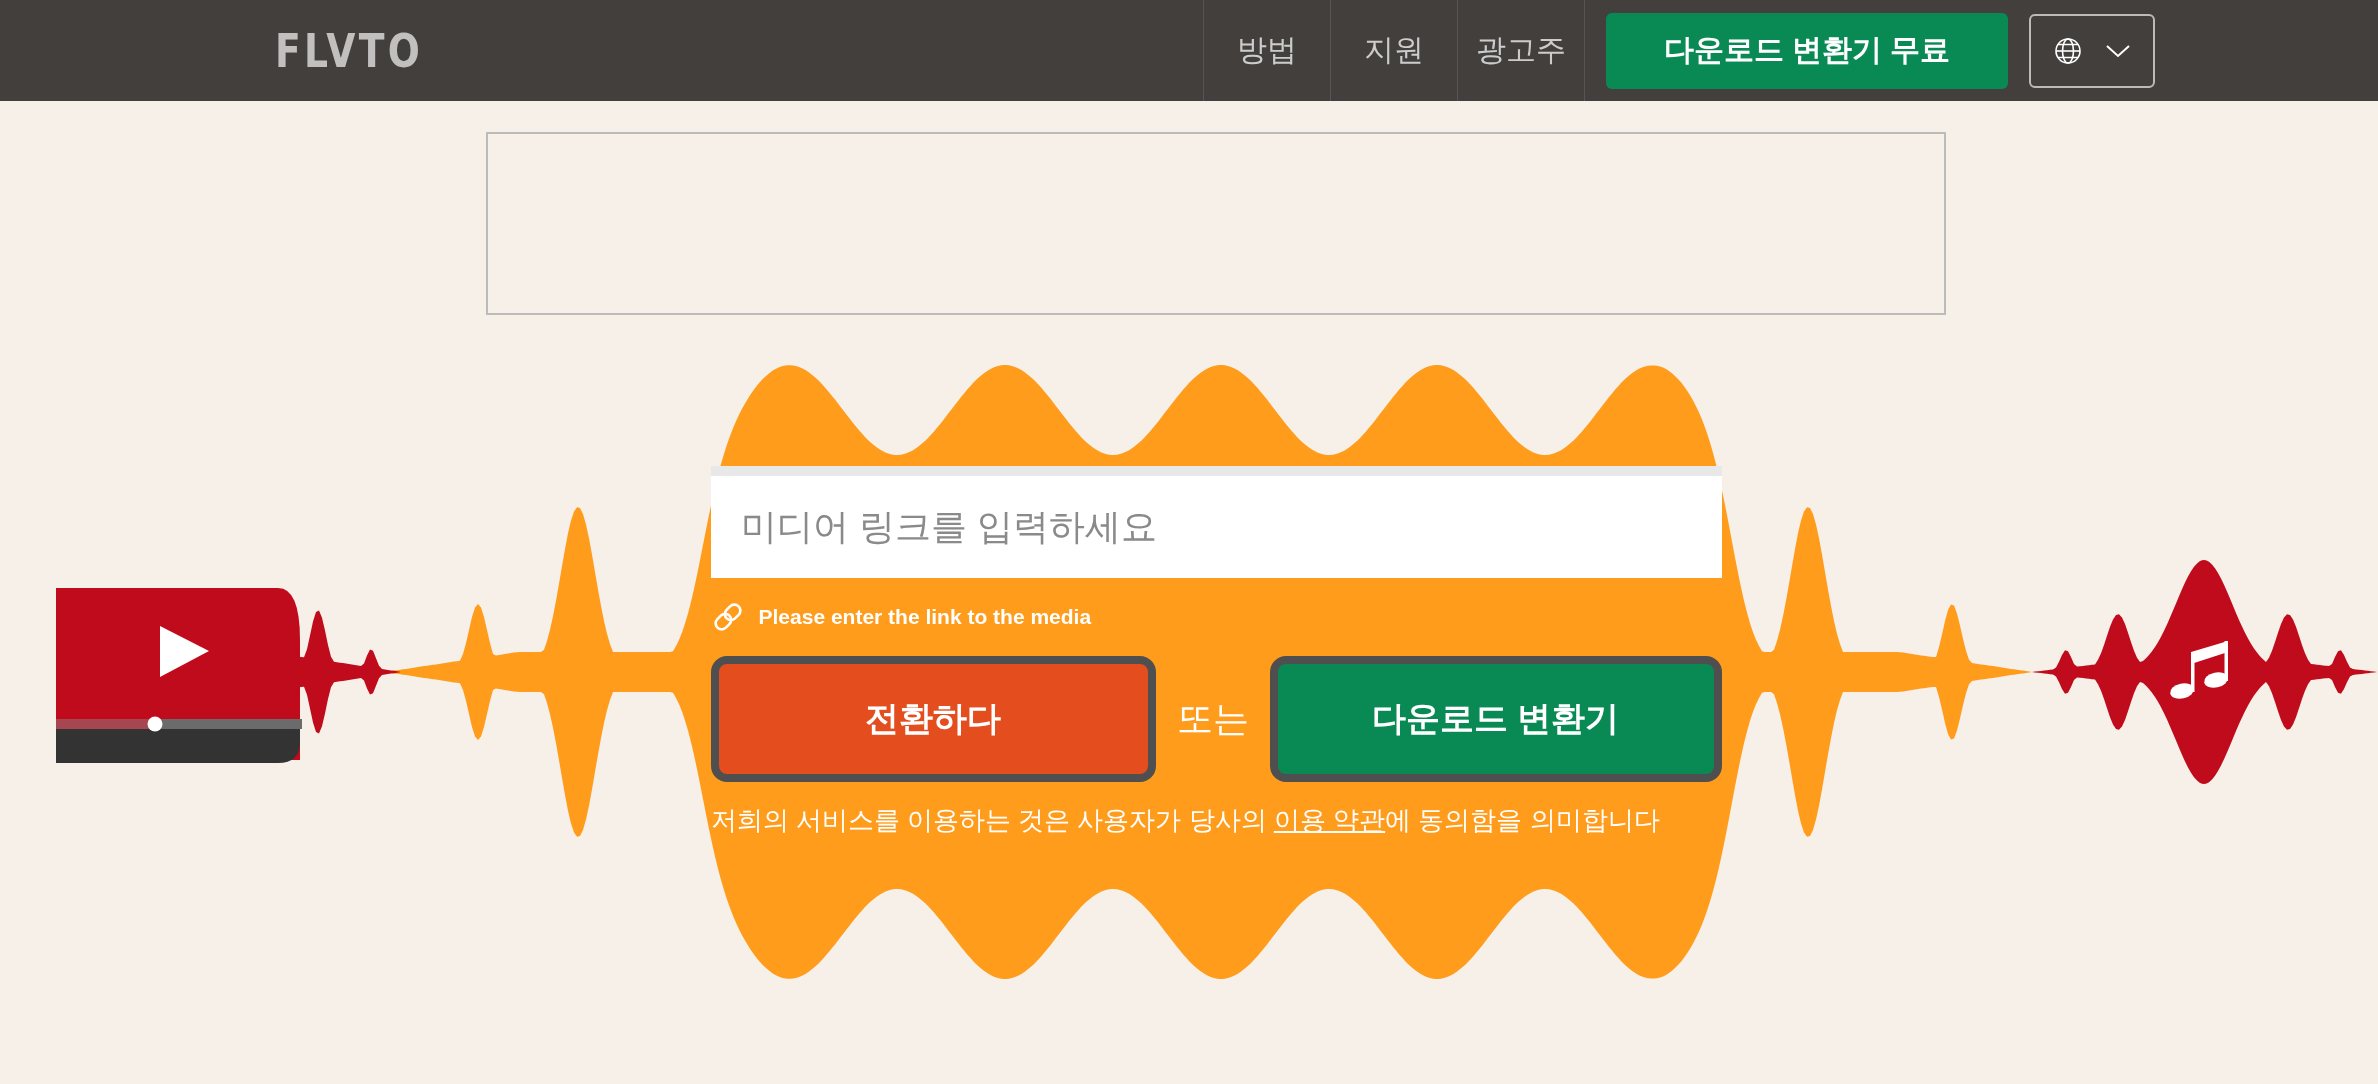 This screenshot has width=2378, height=1084. What do you see at coordinates (349, 50) in the screenshot?
I see `site-logo: FLVTO` at bounding box center [349, 50].